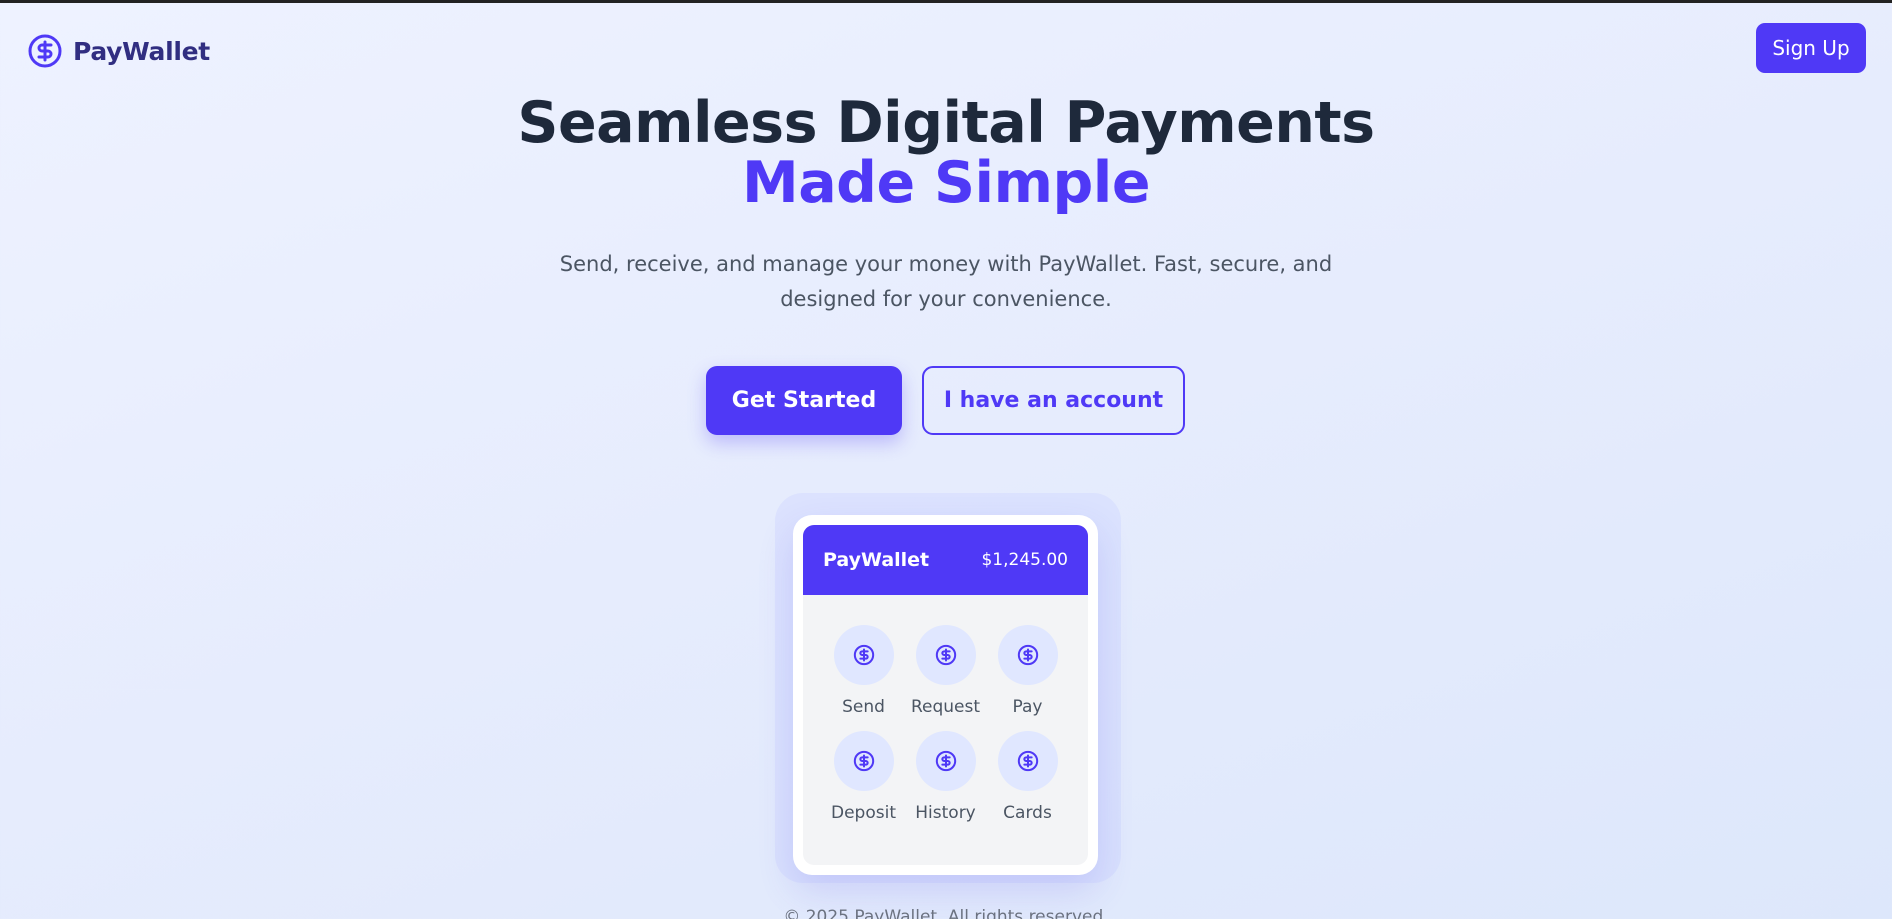 The height and width of the screenshot is (919, 1892). Describe the element at coordinates (876, 560) in the screenshot. I see `wallet-app-name: PayWallet` at that location.